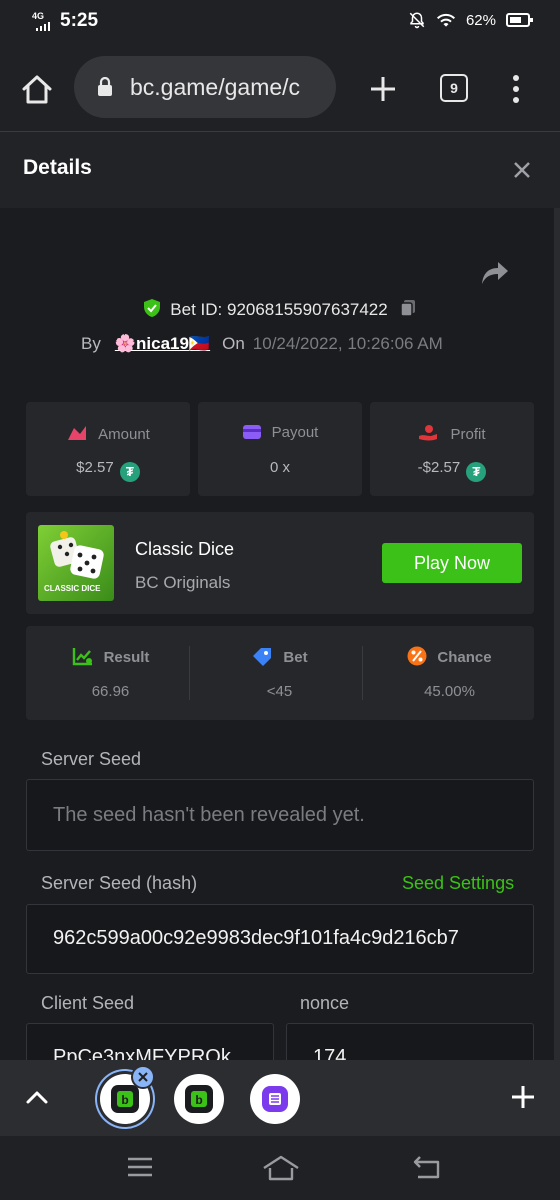 This screenshot has height=1200, width=560. I want to click on system-navigation-bar, so click(280, 1168).